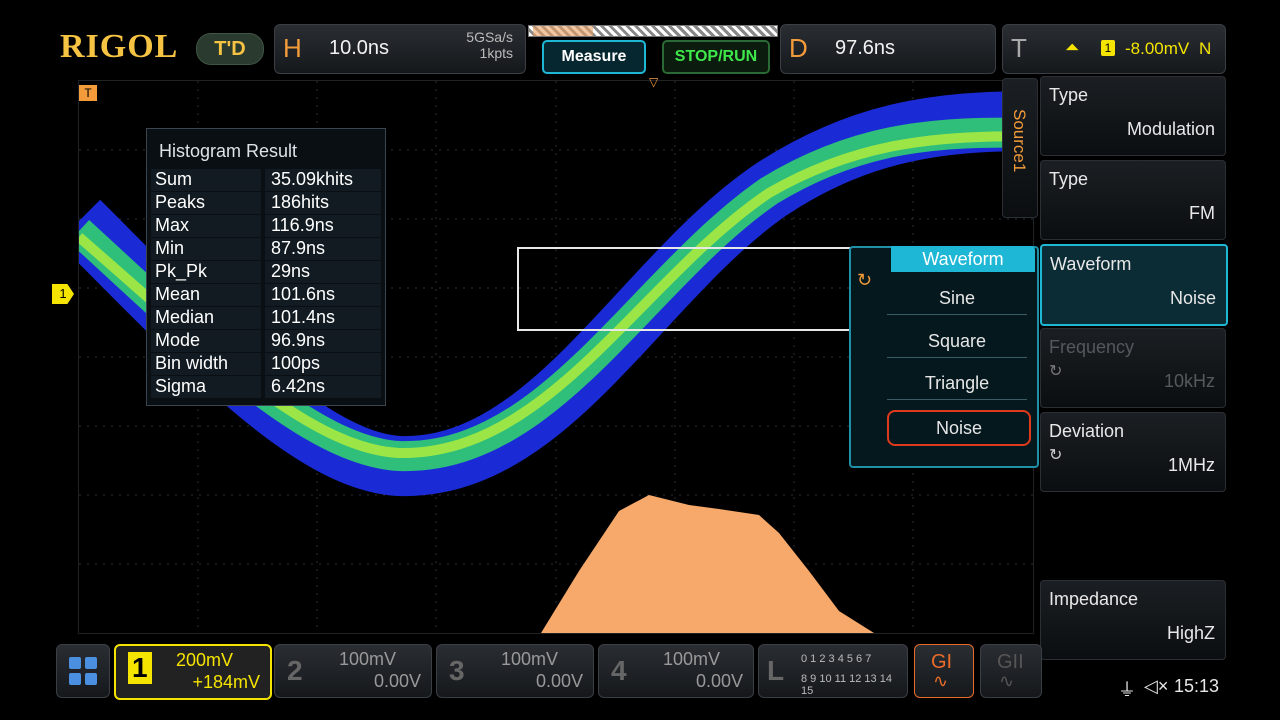  I want to click on measure-button: Measure, so click(594, 57).